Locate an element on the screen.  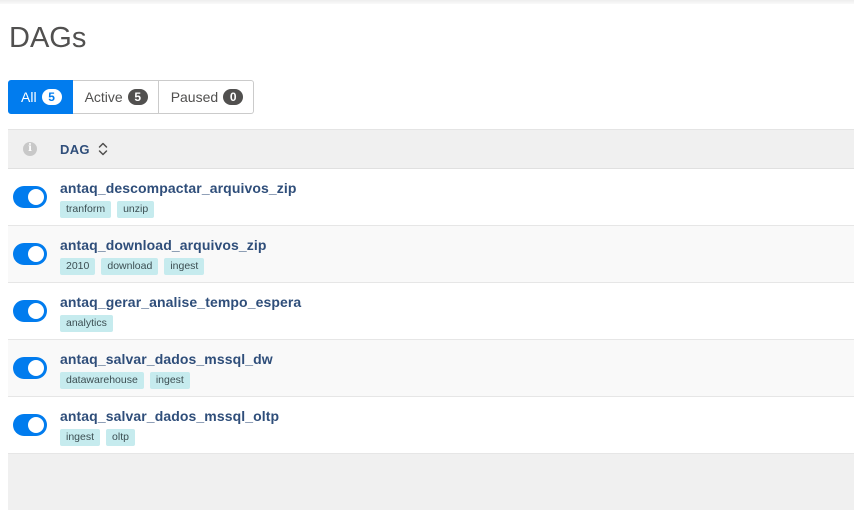
dag-tags: tranform unzip is located at coordinates (178, 209).